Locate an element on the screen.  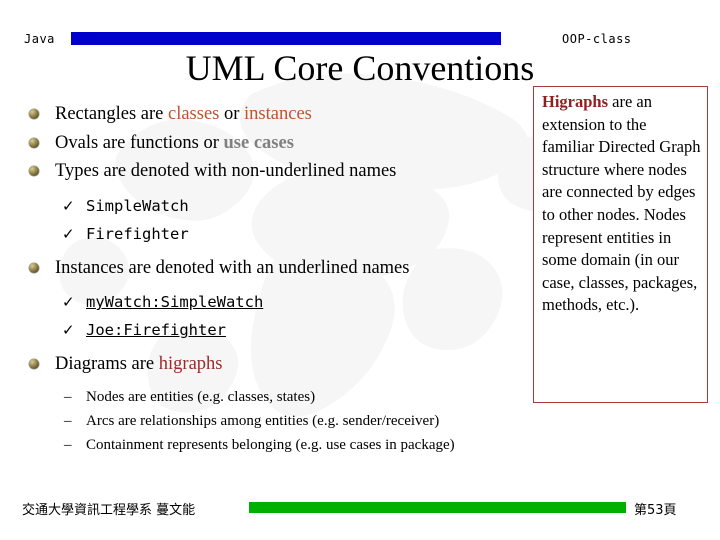
footer-affiliation: 交通大學資訊工程學系 蔓文能 is located at coordinates (109, 510).